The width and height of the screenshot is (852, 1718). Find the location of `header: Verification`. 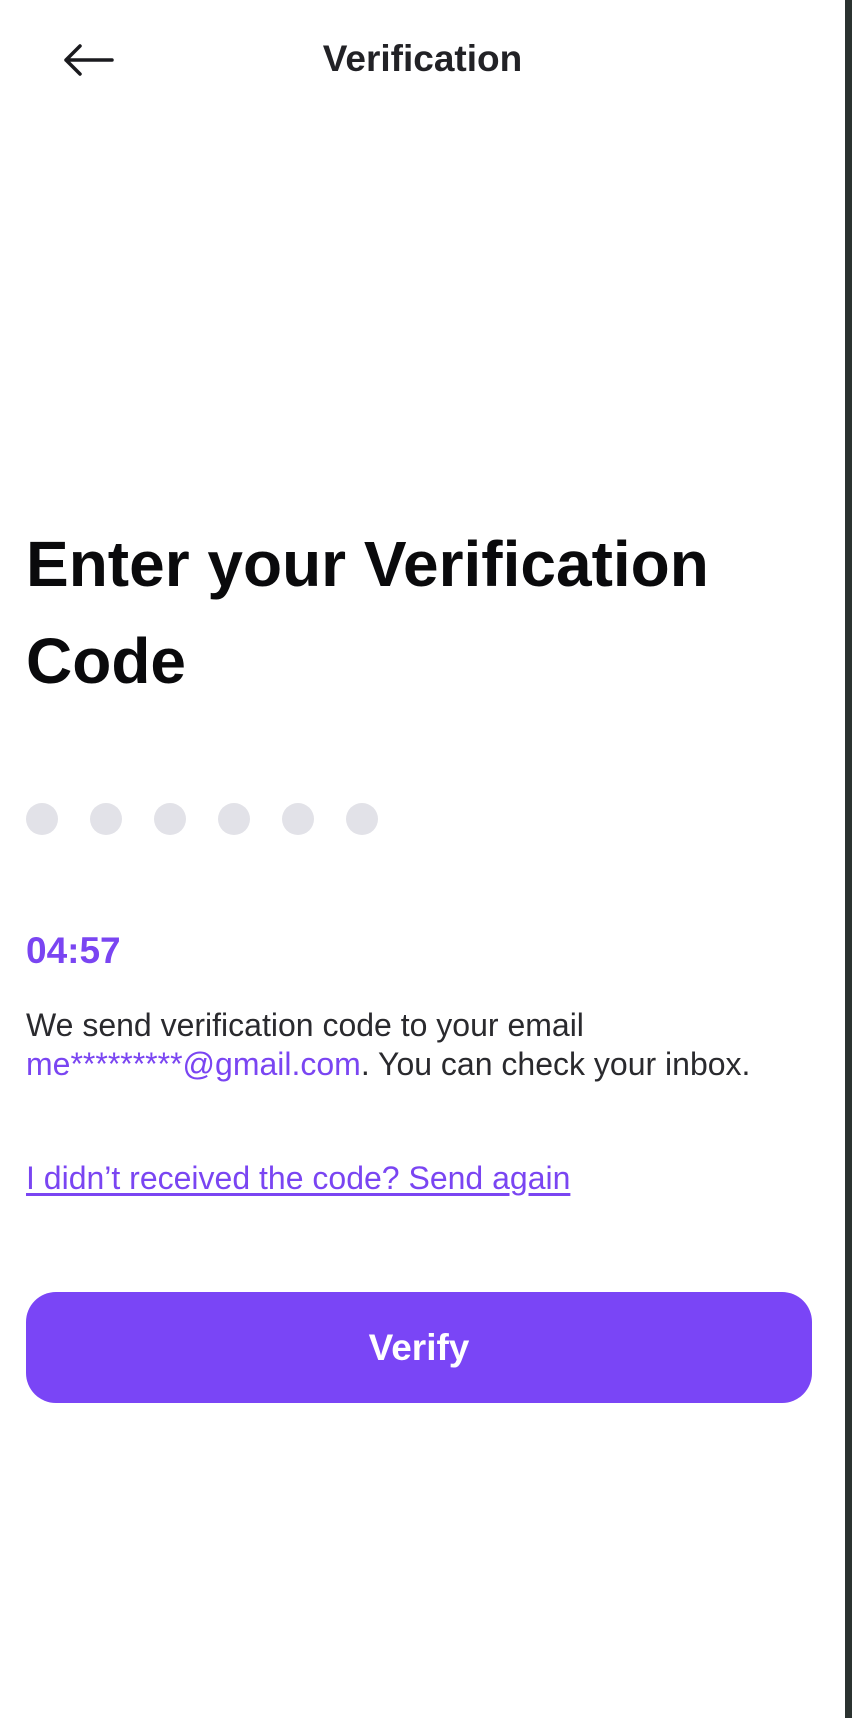

header: Verification is located at coordinates (422, 60).